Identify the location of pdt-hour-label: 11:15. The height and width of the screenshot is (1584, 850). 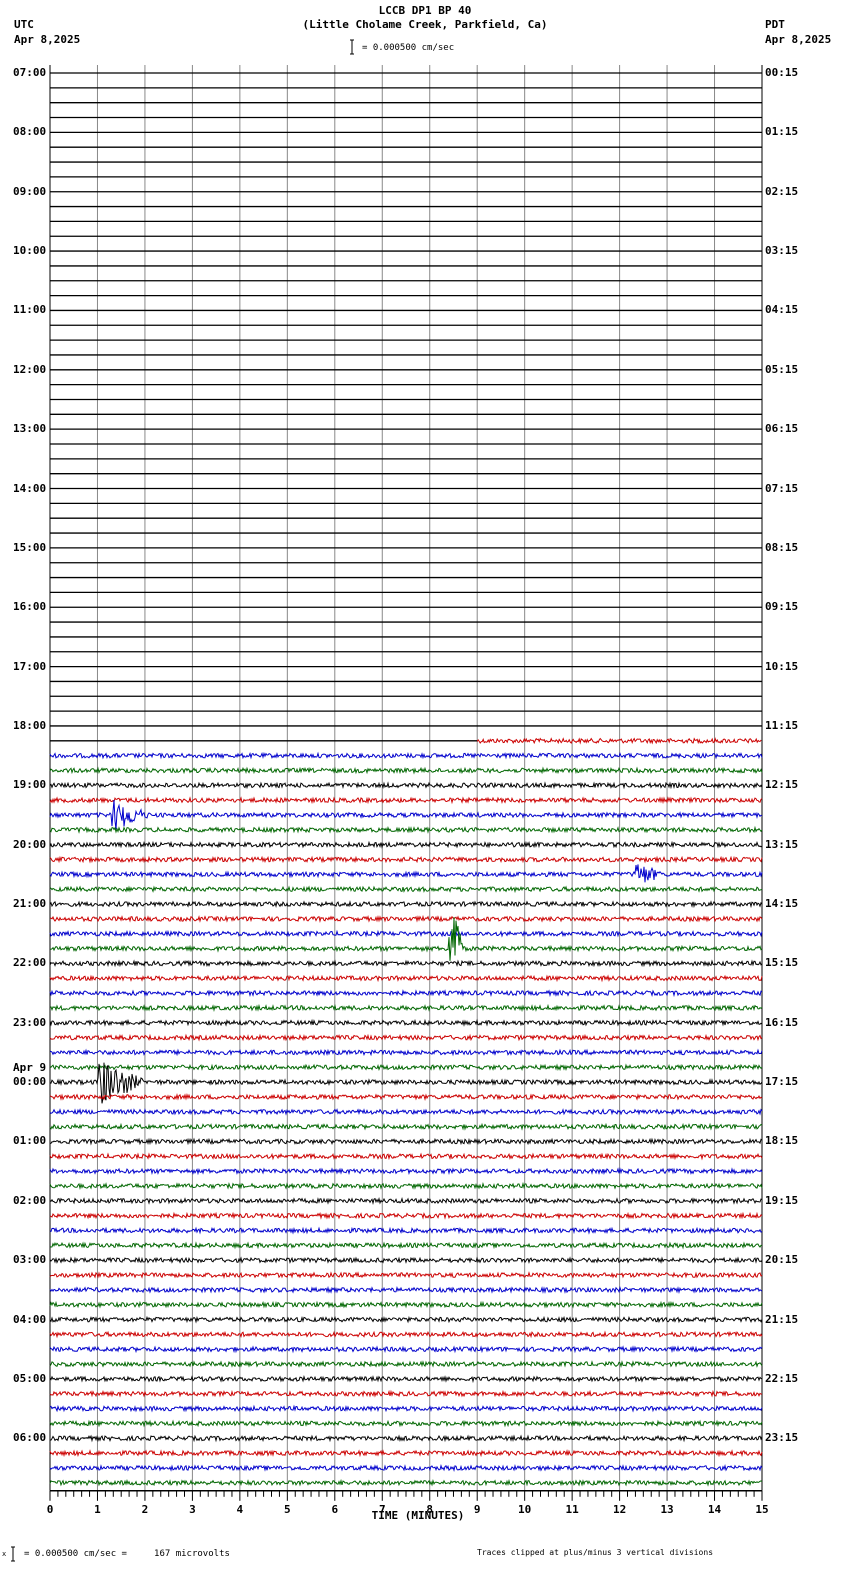
(782, 725).